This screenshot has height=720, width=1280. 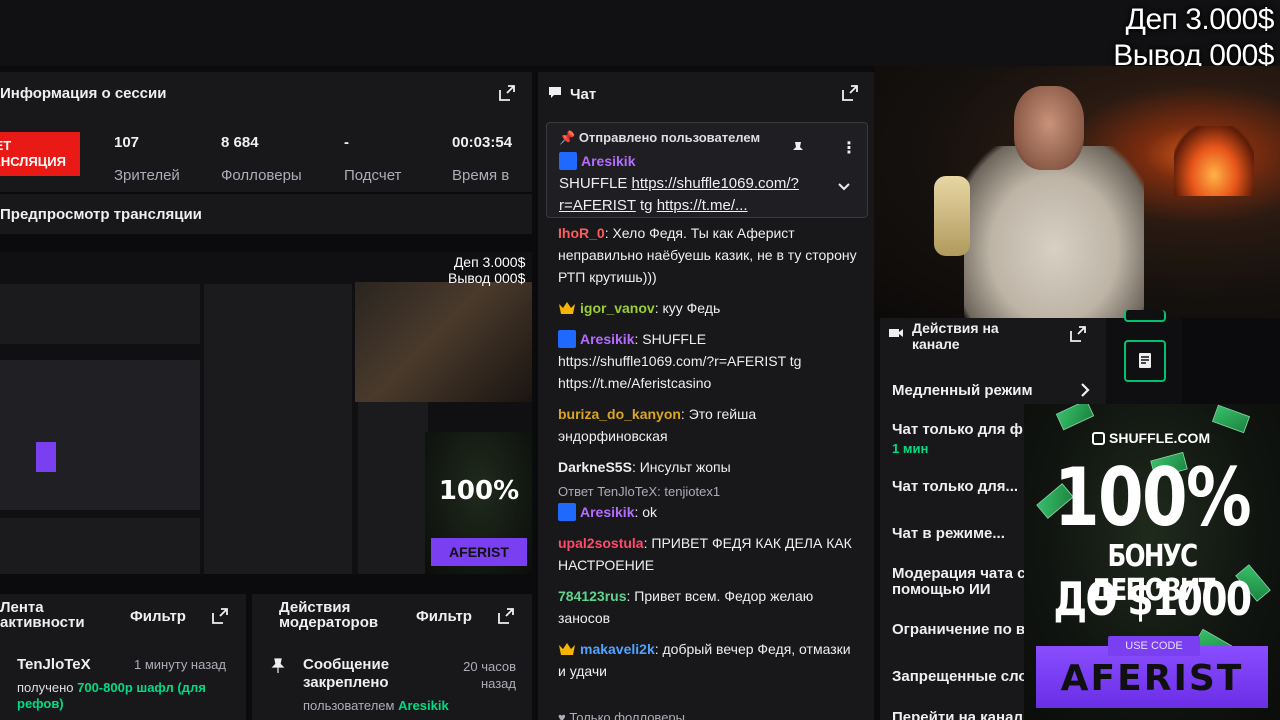 What do you see at coordinates (54, 664) in the screenshot?
I see `activity-user: TenJloTeX` at bounding box center [54, 664].